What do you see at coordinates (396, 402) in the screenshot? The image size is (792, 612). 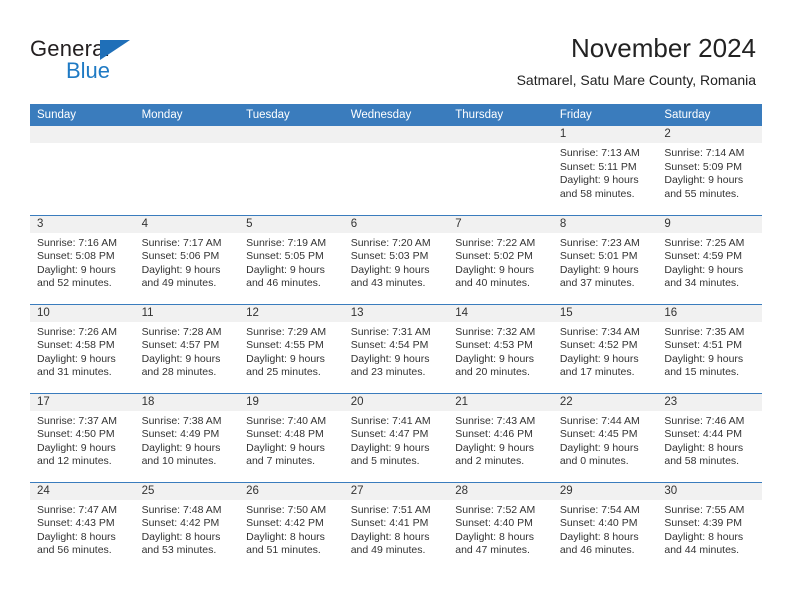 I see `day-number: 20` at bounding box center [396, 402].